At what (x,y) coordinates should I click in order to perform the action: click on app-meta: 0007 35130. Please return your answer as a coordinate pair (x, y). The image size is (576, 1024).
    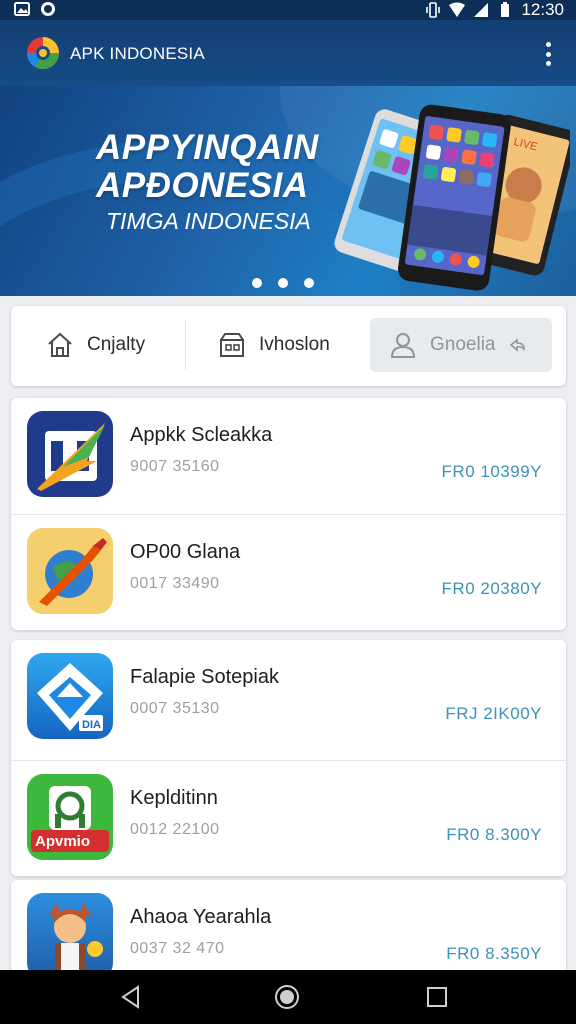
    Looking at the image, I should click on (175, 708).